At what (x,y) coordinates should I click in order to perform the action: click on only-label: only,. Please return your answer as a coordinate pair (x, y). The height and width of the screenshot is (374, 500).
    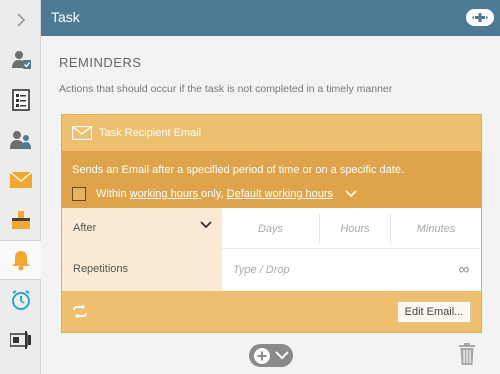
    Looking at the image, I should click on (214, 194).